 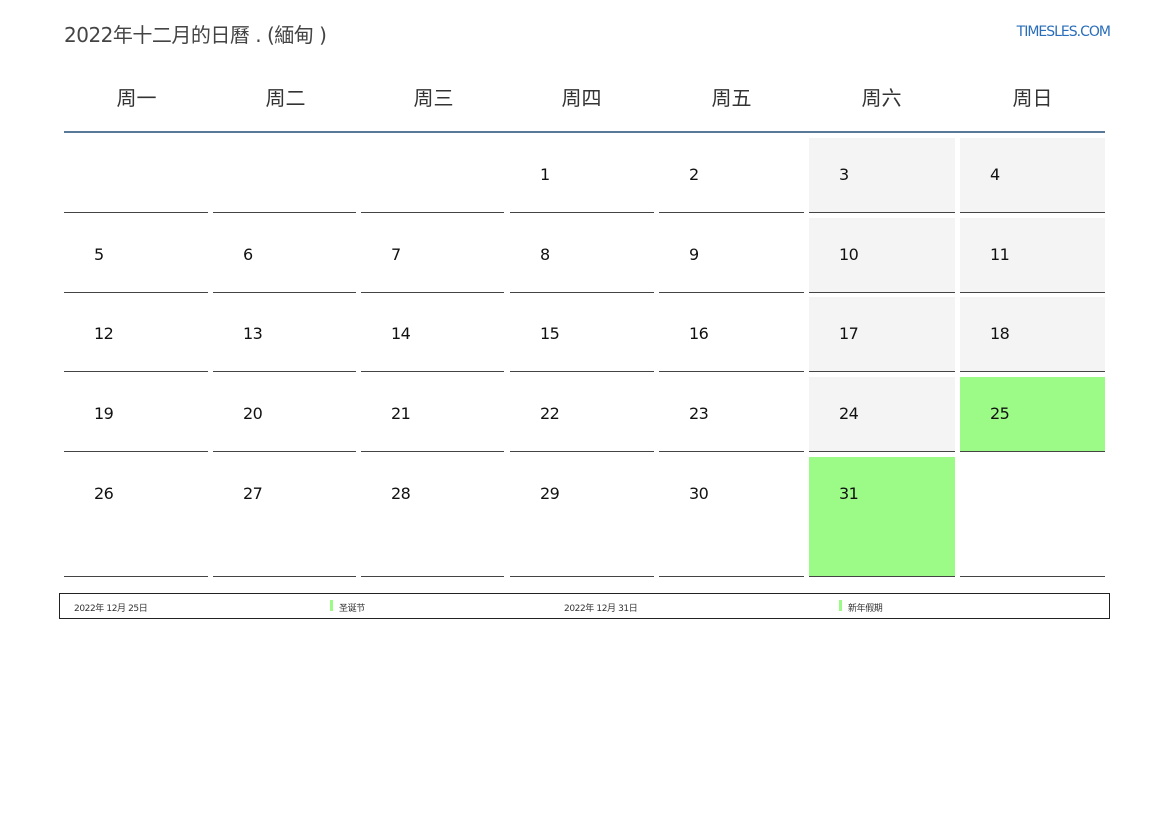 What do you see at coordinates (844, 174) in the screenshot?
I see `day-number: 3` at bounding box center [844, 174].